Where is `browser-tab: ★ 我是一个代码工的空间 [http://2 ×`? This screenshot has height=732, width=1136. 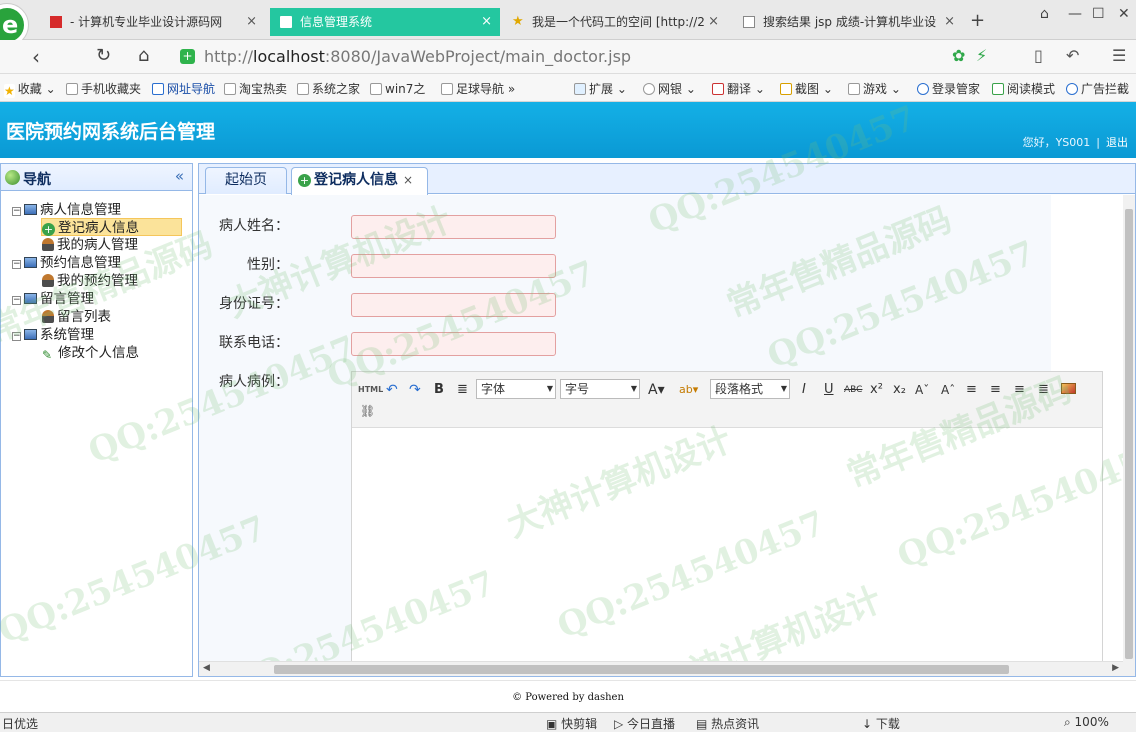
browser-tab: ★ 我是一个代码工的空间 [http://2 × is located at coordinates (614, 22).